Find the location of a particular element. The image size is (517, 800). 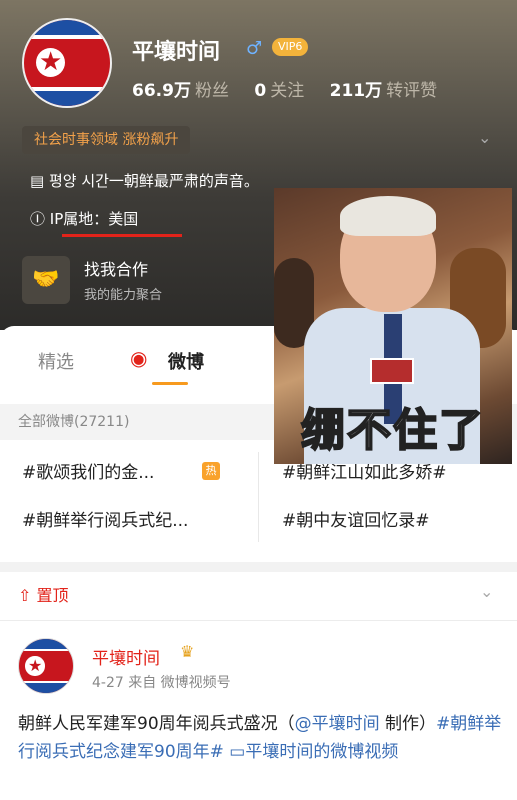

document-icon: ▤ is located at coordinates (39, 181).